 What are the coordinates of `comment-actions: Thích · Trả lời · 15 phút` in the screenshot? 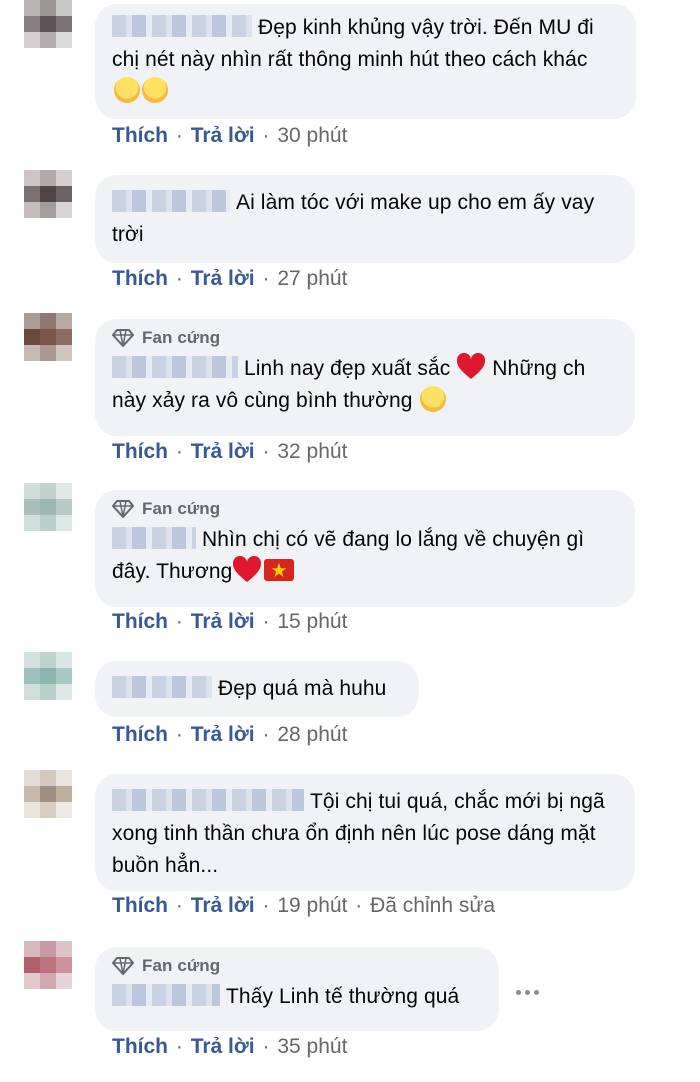 It's located at (229, 622).